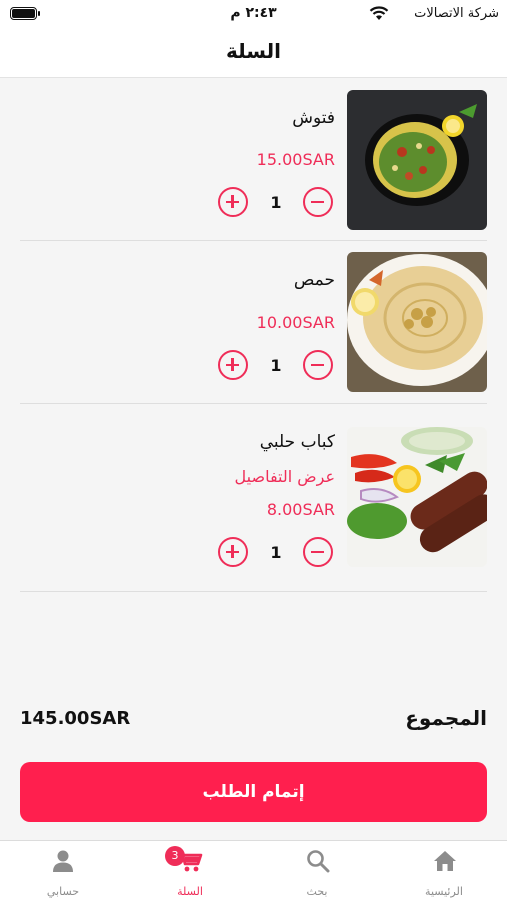  I want to click on item-name: فتوش, so click(313, 118).